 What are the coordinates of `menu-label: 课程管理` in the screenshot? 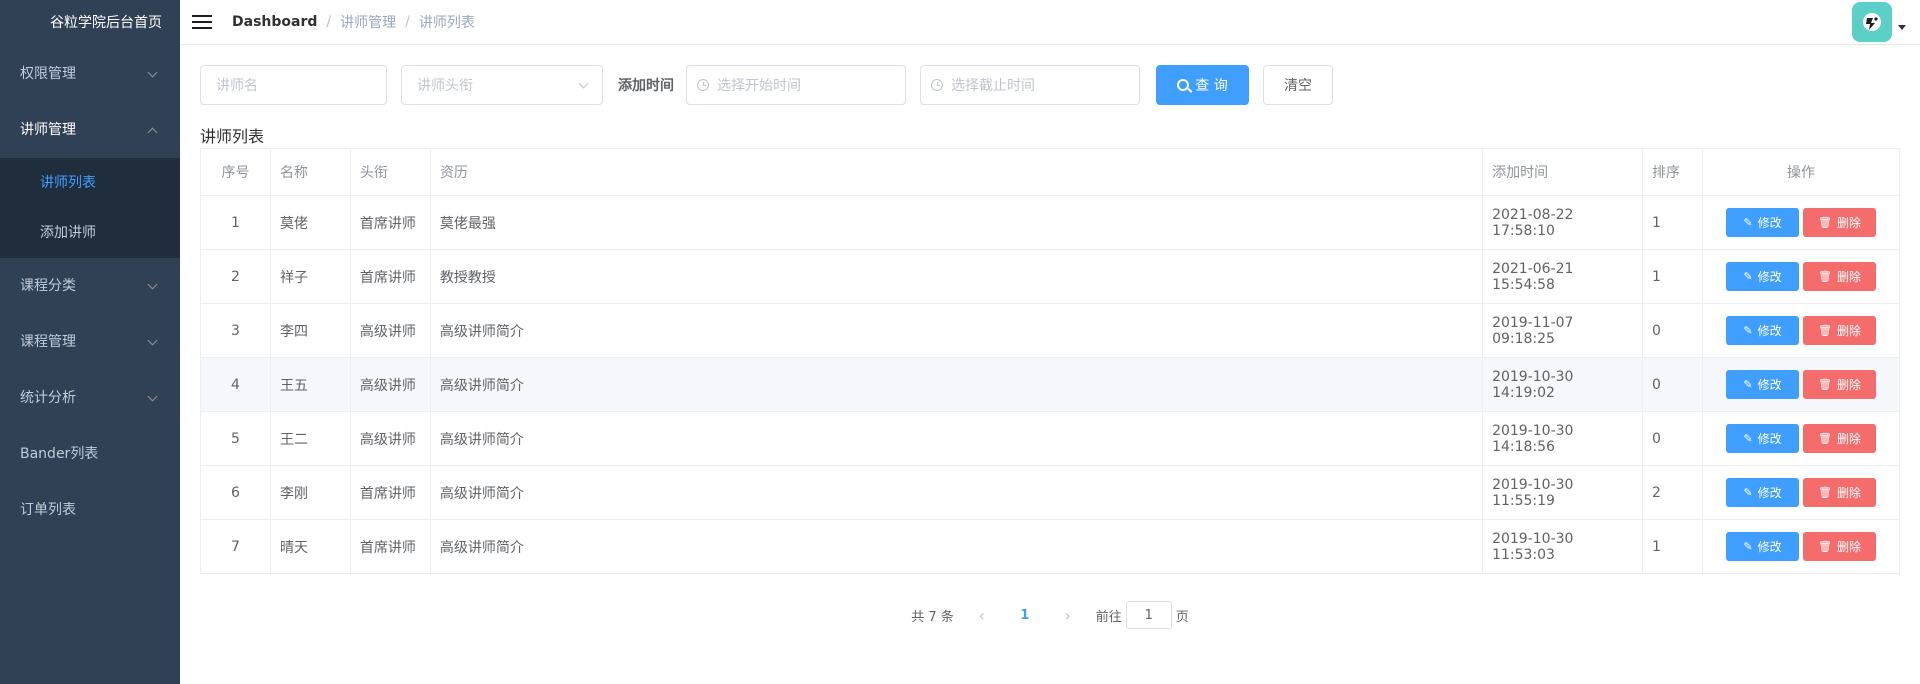 It's located at (48, 342).